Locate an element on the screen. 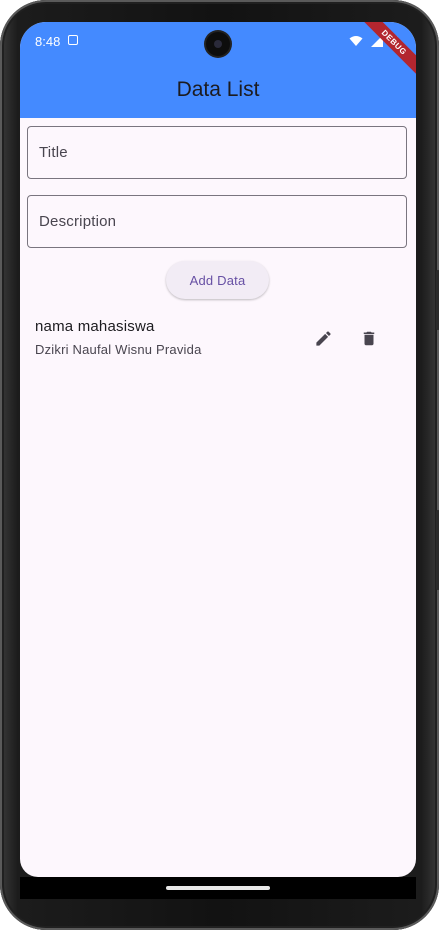 The image size is (439, 930). title-field is located at coordinates (217, 152).